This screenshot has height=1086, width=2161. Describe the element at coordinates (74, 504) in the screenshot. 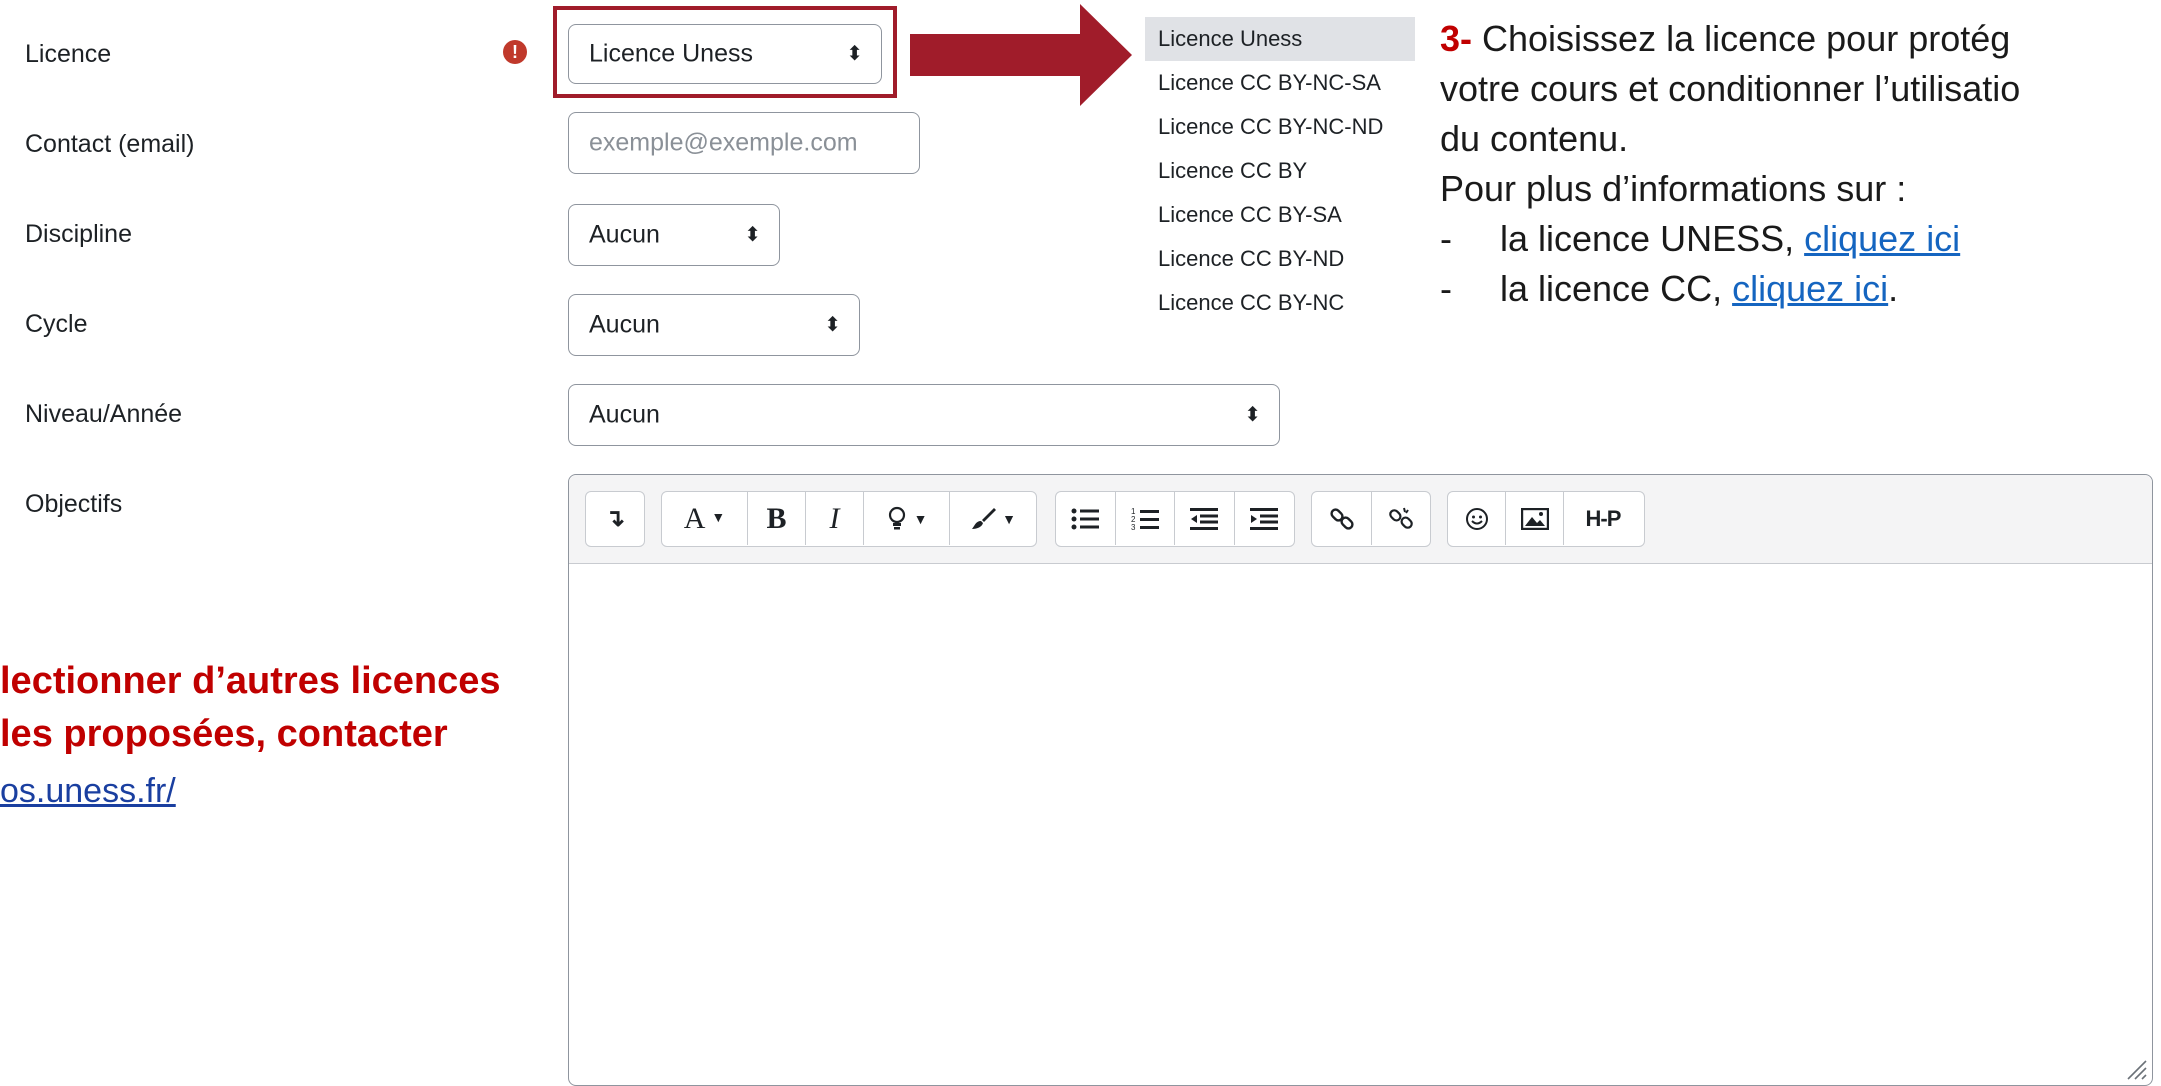

I see `objectifs-label: Objectifs` at that location.